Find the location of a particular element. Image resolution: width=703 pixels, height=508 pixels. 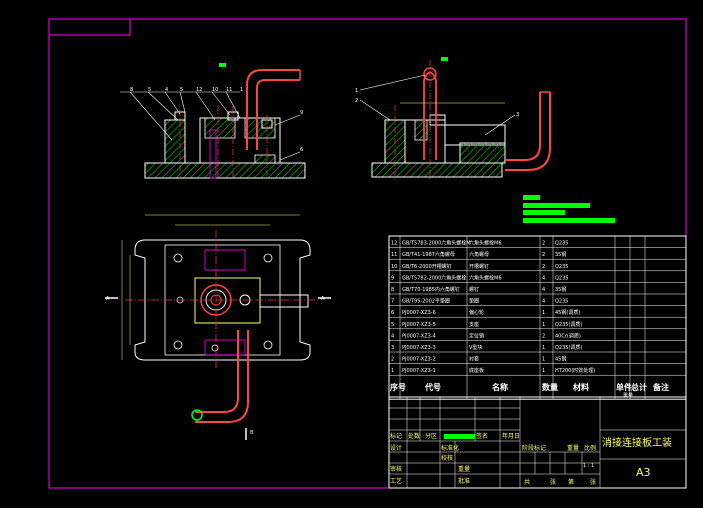

tb-date: 年月日 is located at coordinates (511, 436).